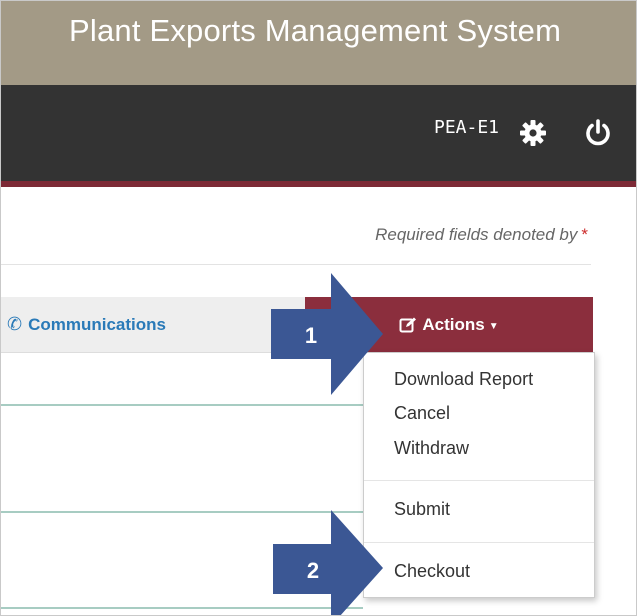 Image resolution: width=637 pixels, height=616 pixels. Describe the element at coordinates (453, 324) in the screenshot. I see `actions-label: Actions` at that location.